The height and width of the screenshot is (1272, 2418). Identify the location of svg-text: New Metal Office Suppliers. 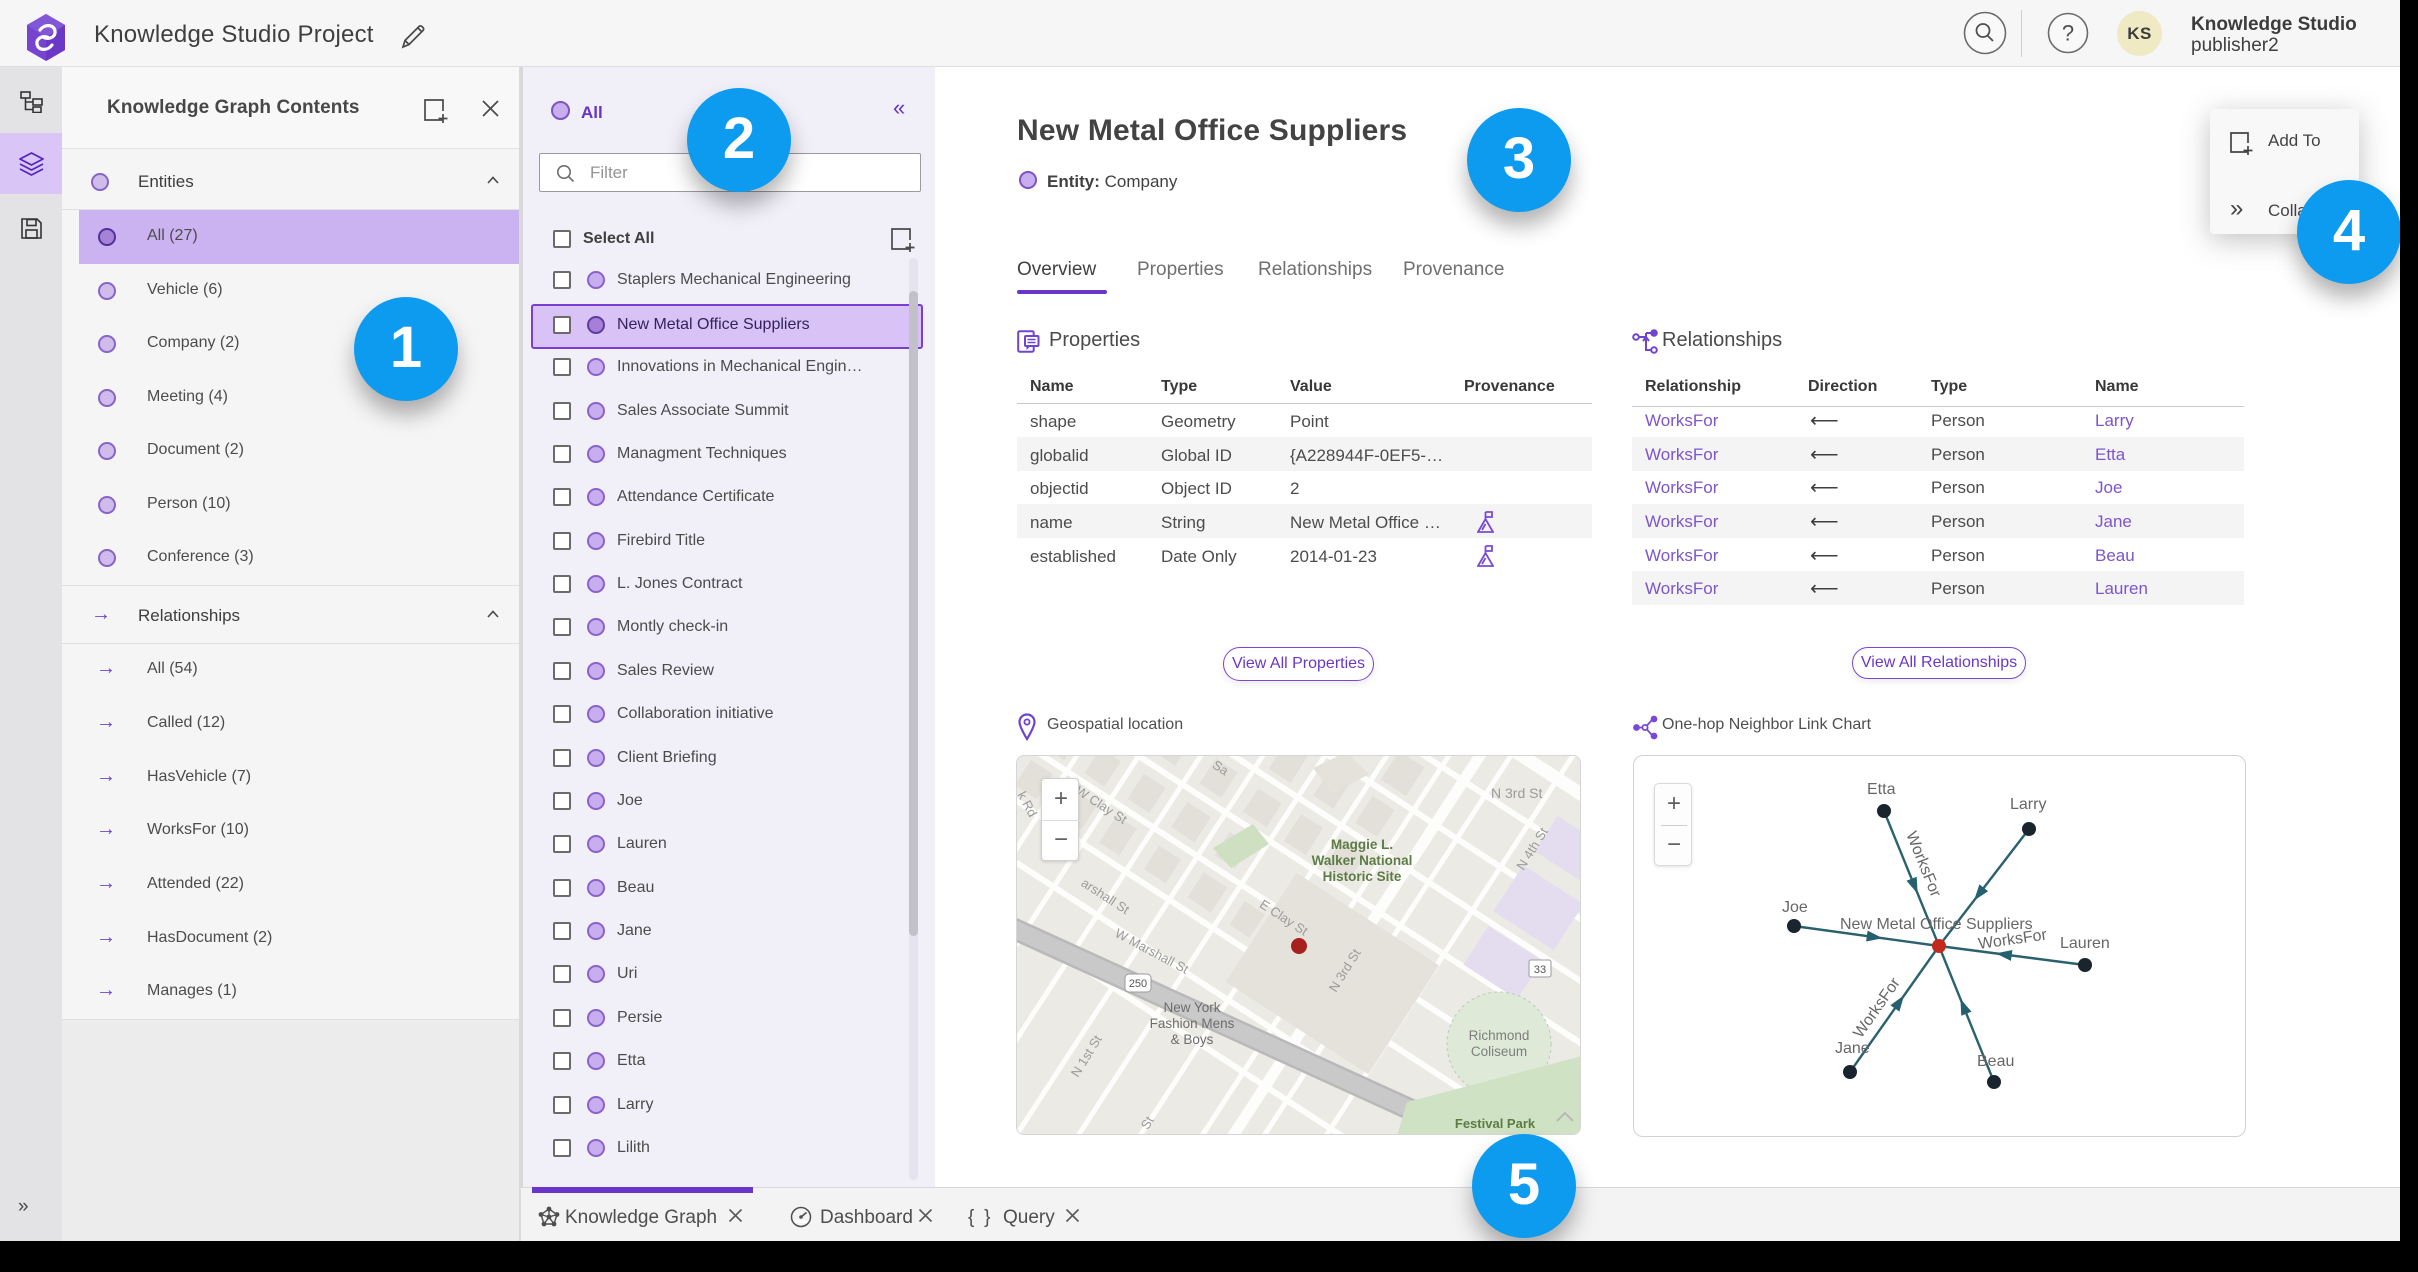
(1936, 924).